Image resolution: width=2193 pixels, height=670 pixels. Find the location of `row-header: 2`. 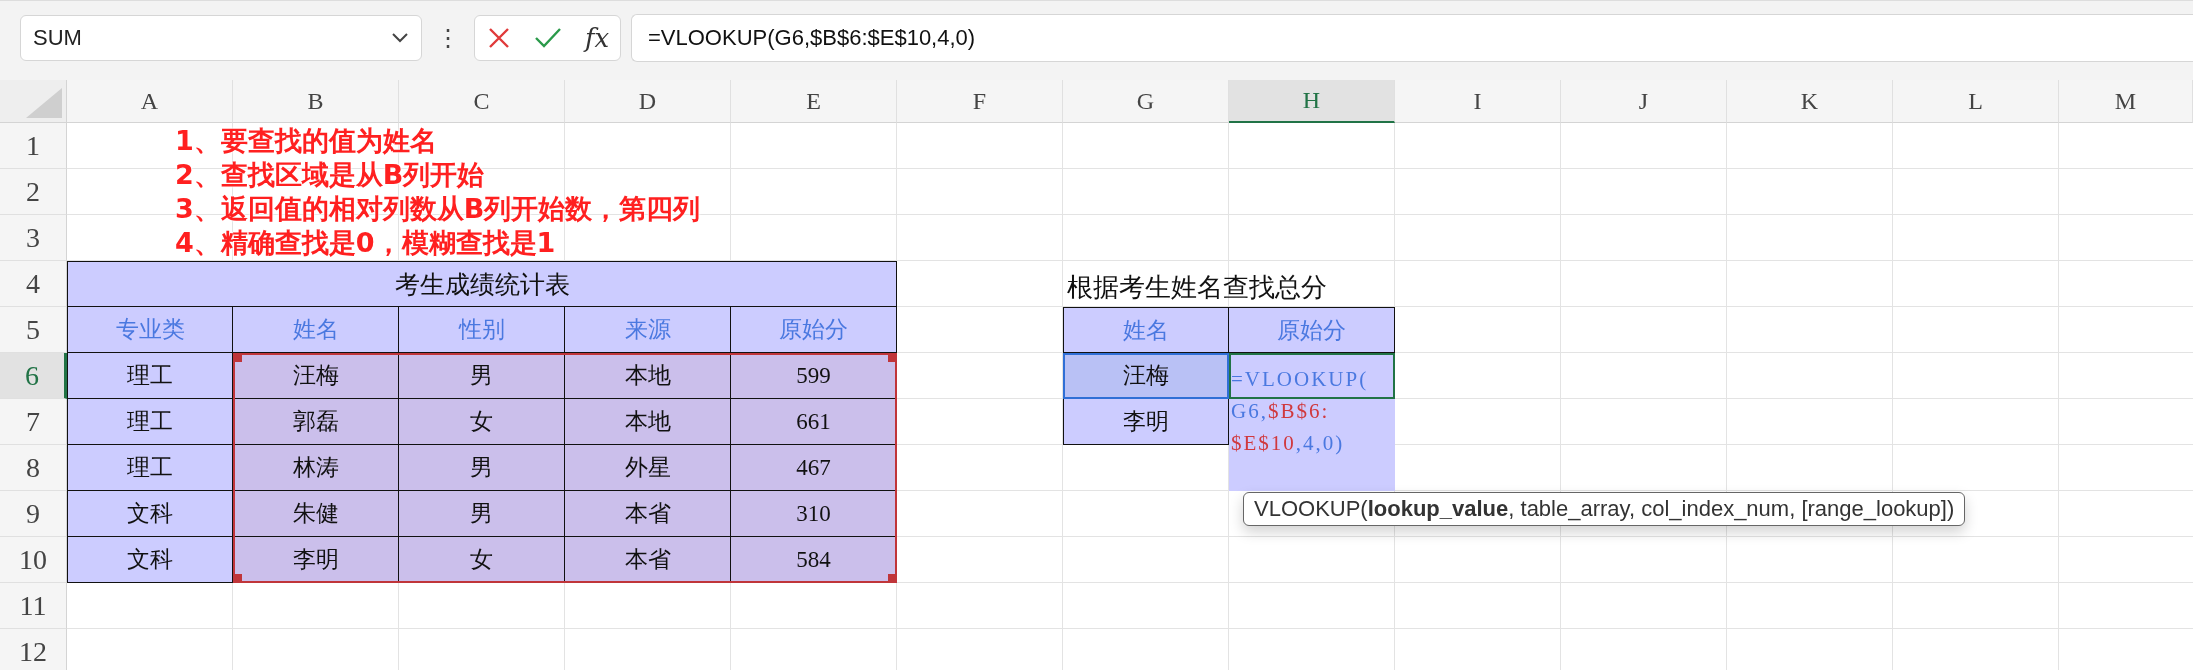

row-header: 2 is located at coordinates (33, 192).